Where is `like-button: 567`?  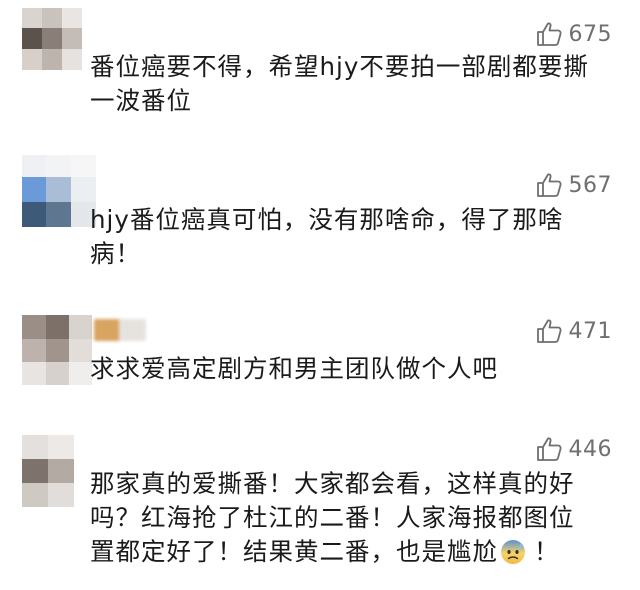 like-button: 567 is located at coordinates (574, 185).